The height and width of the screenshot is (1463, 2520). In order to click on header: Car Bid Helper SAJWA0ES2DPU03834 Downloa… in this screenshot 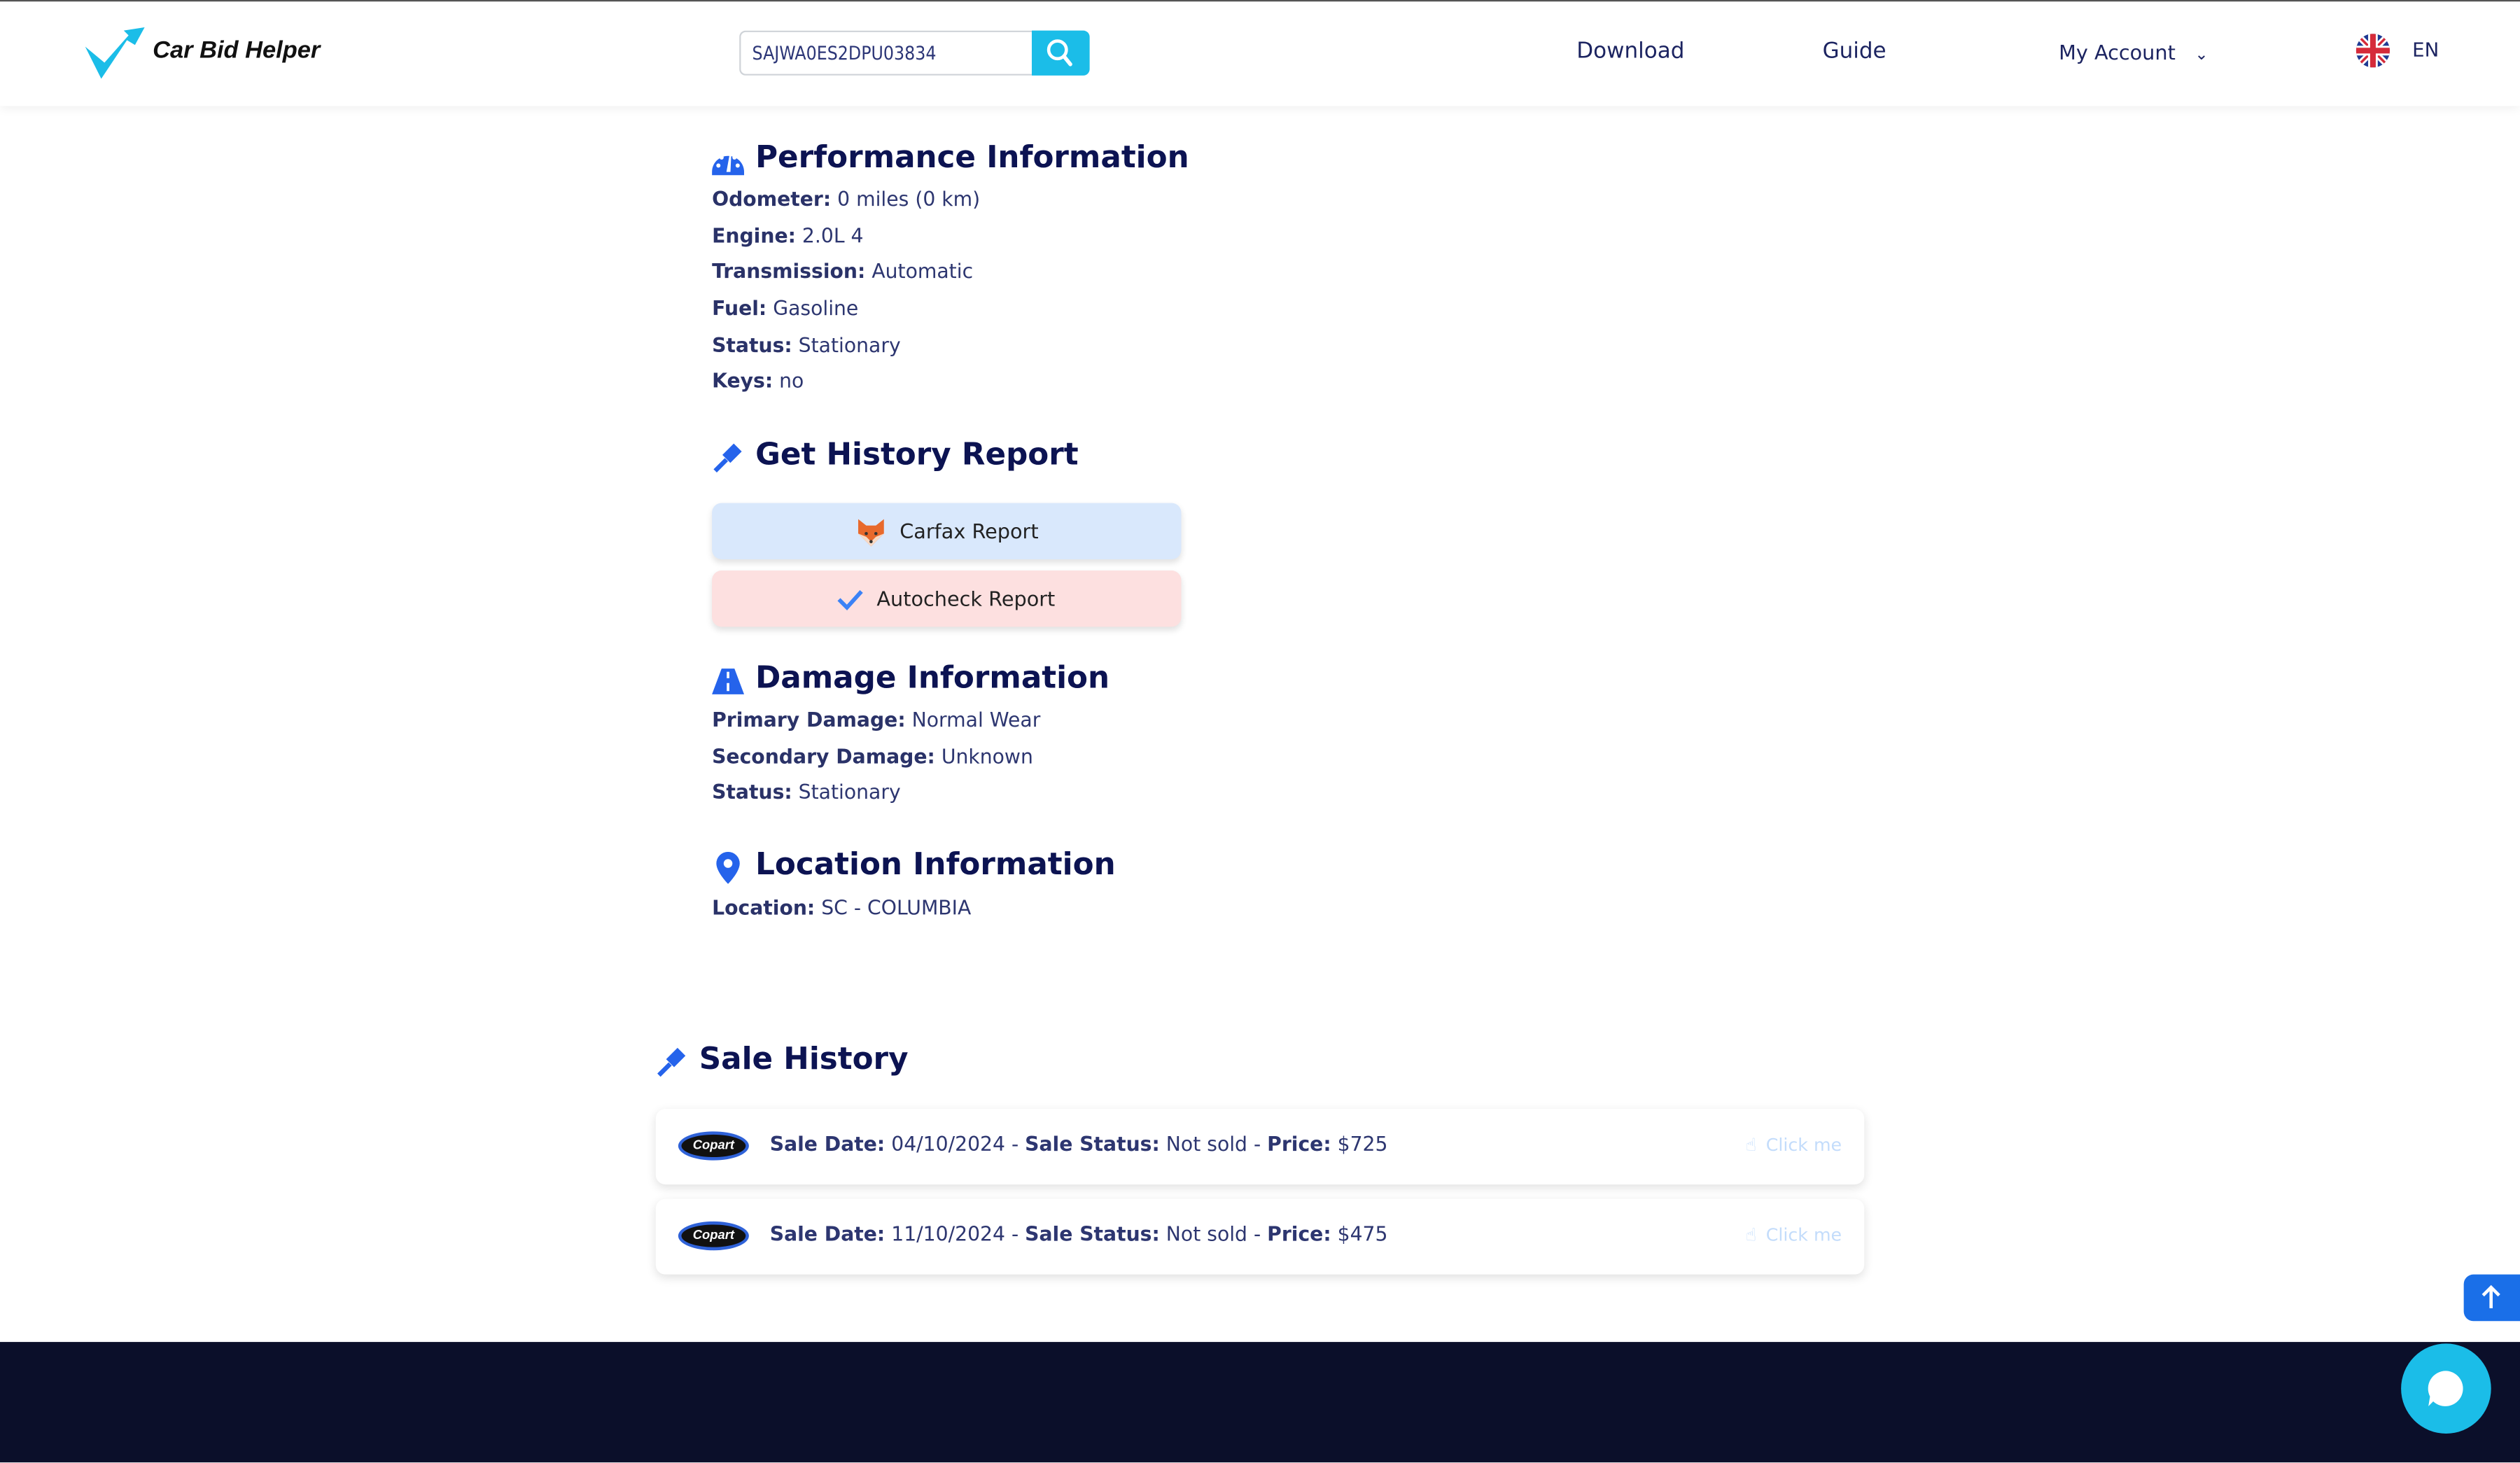, I will do `click(1260, 53)`.